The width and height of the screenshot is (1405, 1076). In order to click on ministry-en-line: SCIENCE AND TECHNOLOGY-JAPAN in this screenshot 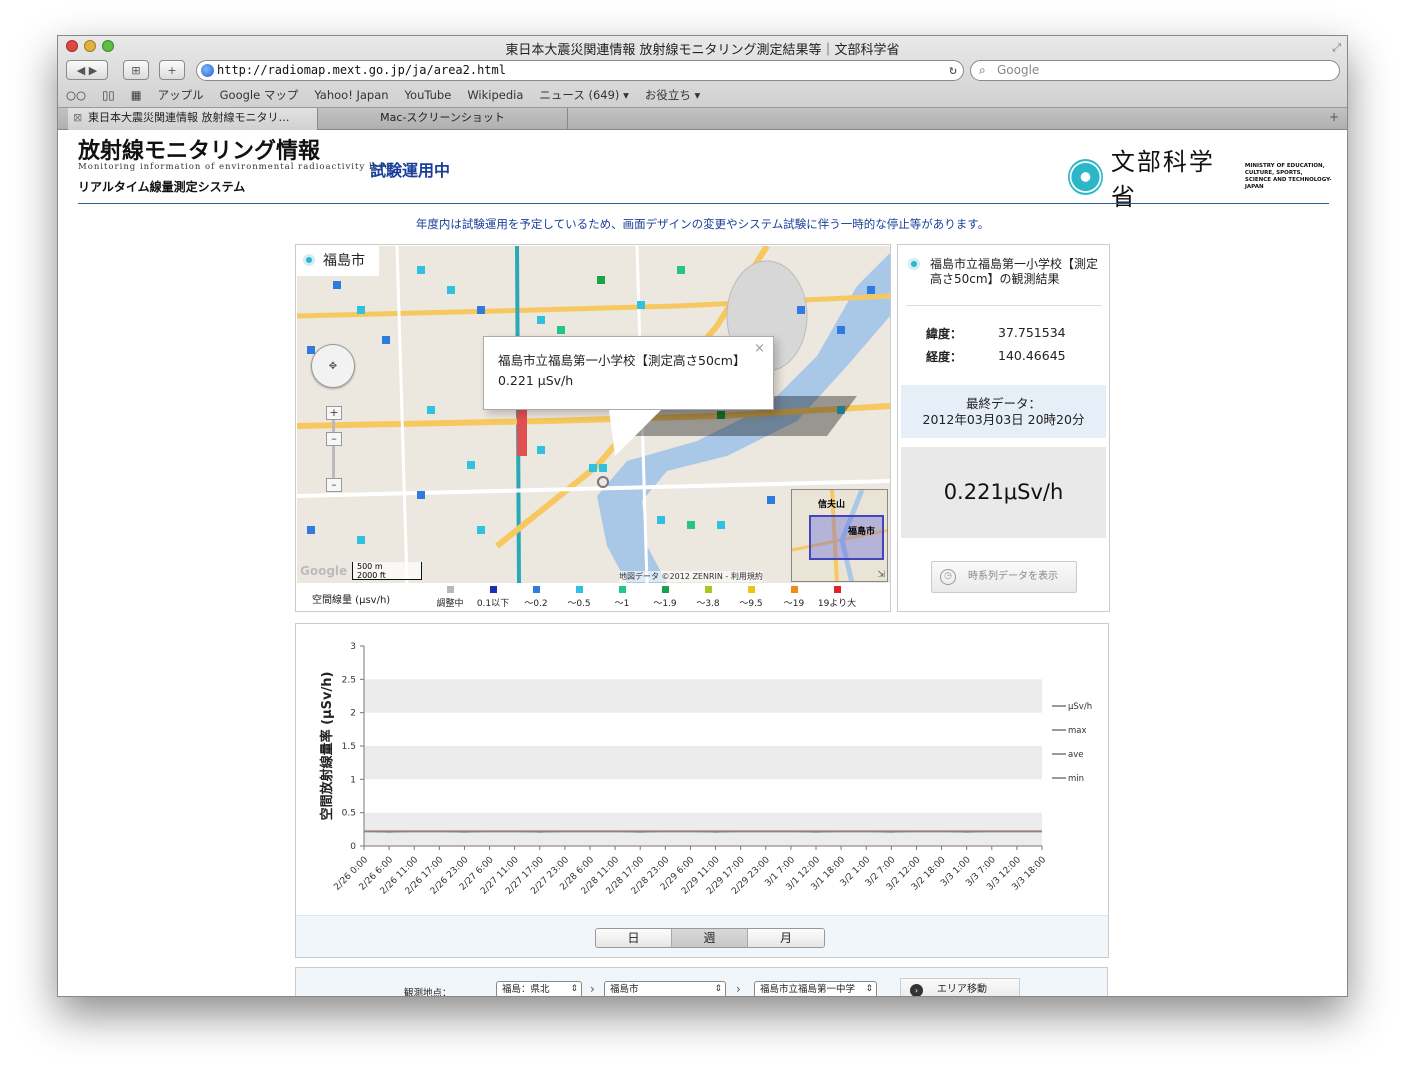, I will do `click(1288, 183)`.